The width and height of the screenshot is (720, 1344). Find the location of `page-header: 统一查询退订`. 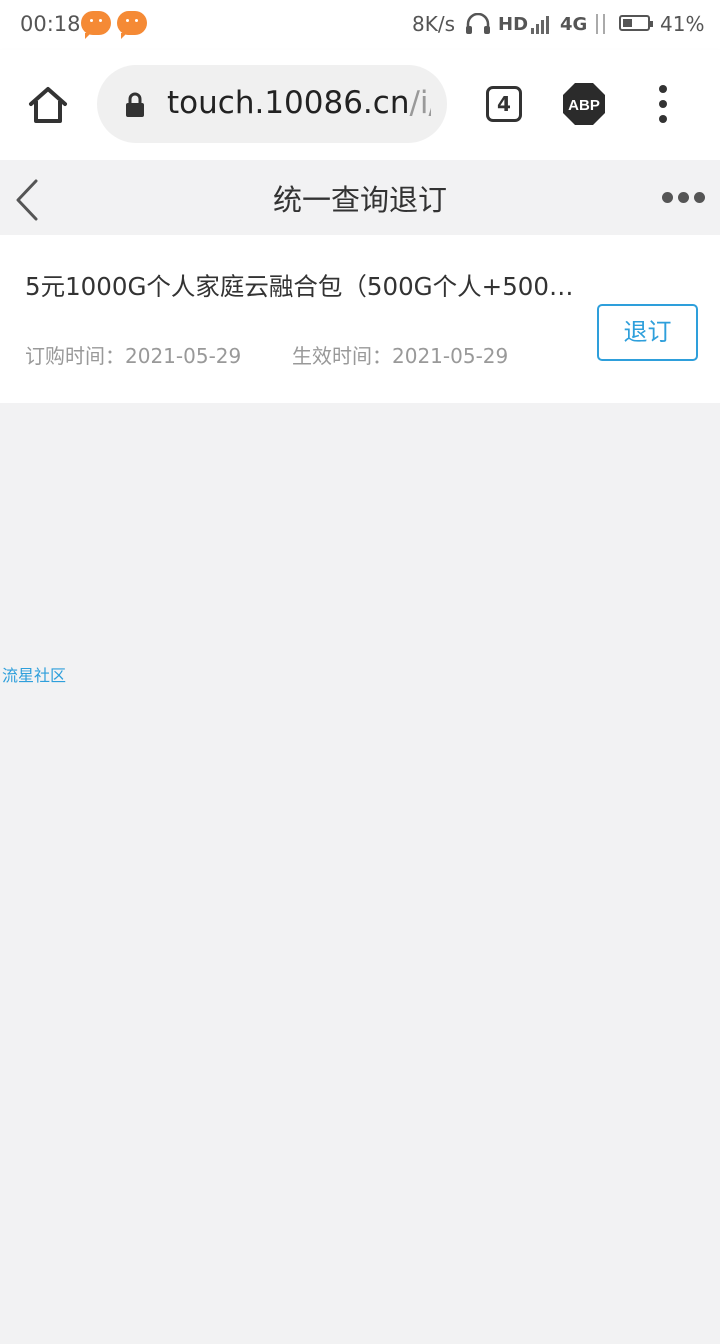

page-header: 统一查询退订 is located at coordinates (360, 197).